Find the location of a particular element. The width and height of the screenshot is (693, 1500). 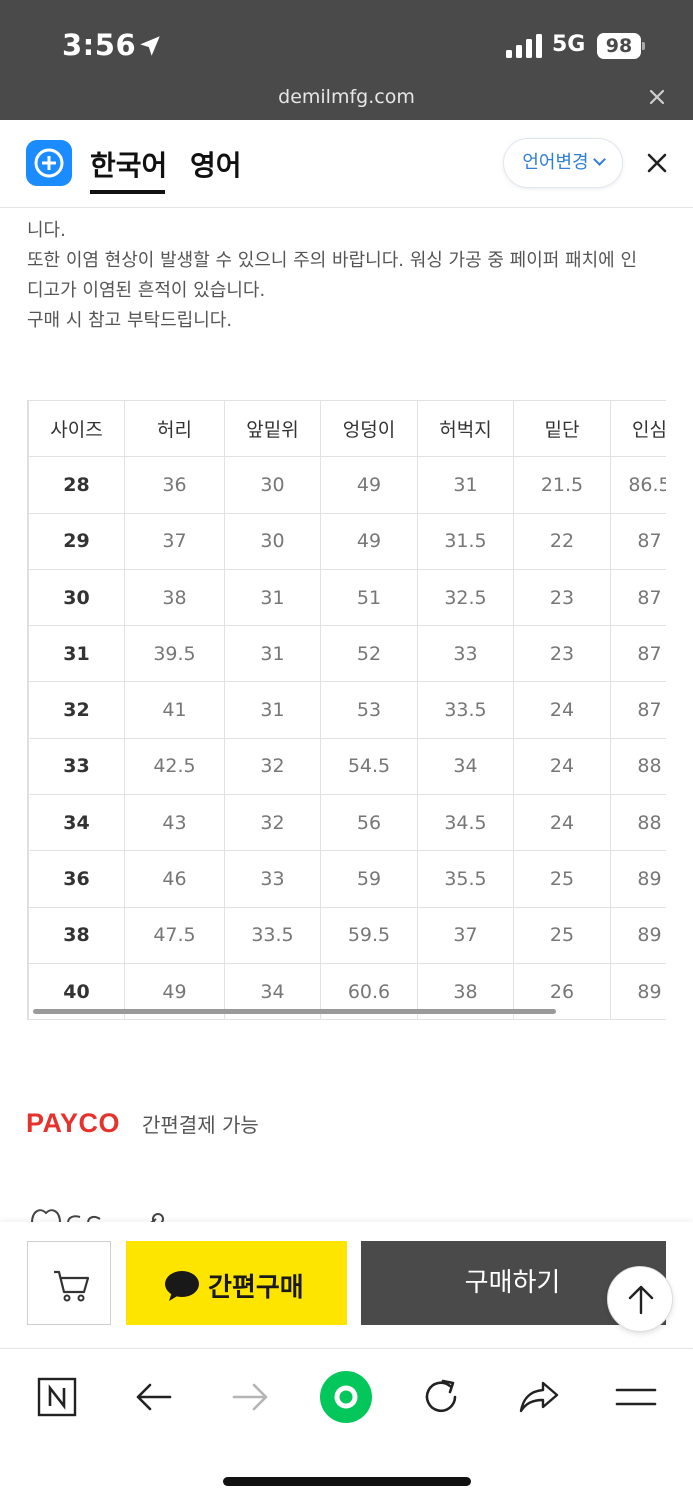

status-time: 3:56 is located at coordinates (99, 45).